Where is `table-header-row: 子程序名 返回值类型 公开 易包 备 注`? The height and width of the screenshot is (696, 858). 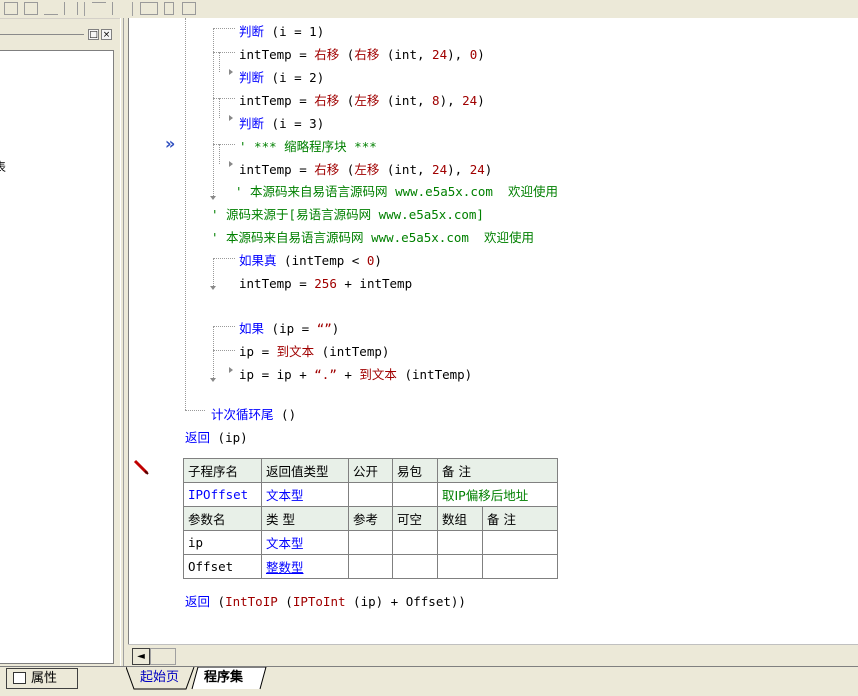 table-header-row: 子程序名 返回值类型 公开 易包 备 注 is located at coordinates (370, 470).